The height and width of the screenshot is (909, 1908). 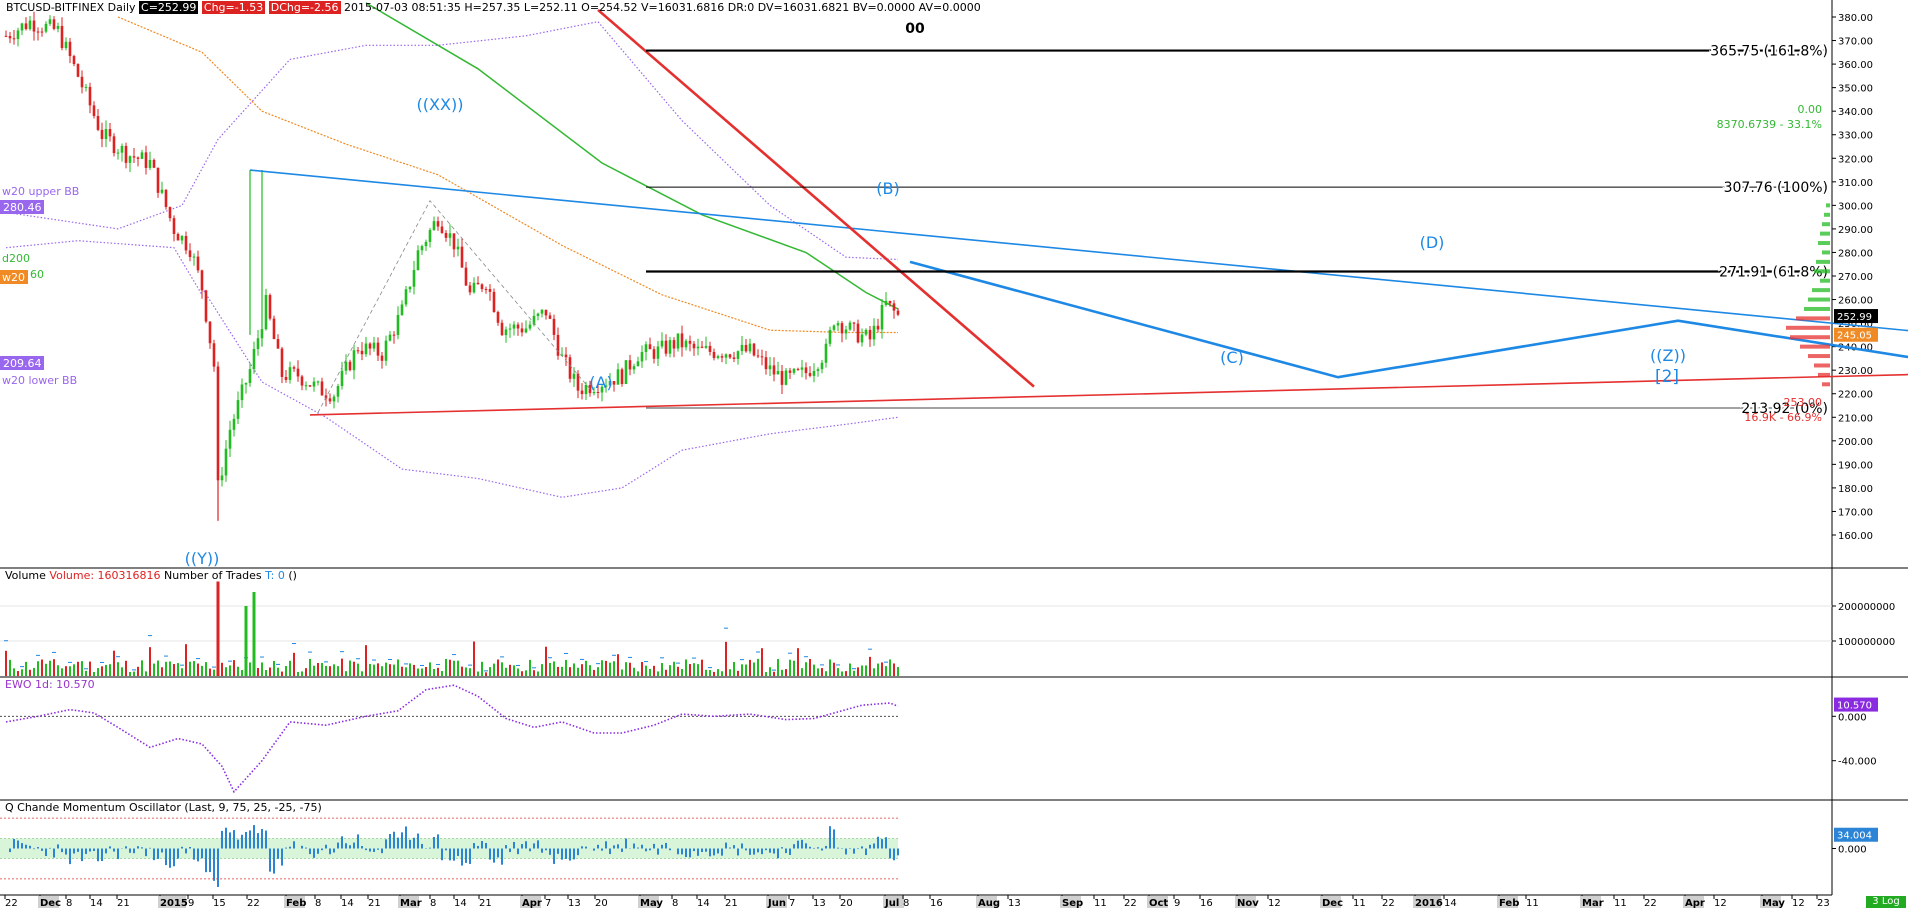 What do you see at coordinates (105, 575) in the screenshot?
I see `volume-value: Volume: 160316816` at bounding box center [105, 575].